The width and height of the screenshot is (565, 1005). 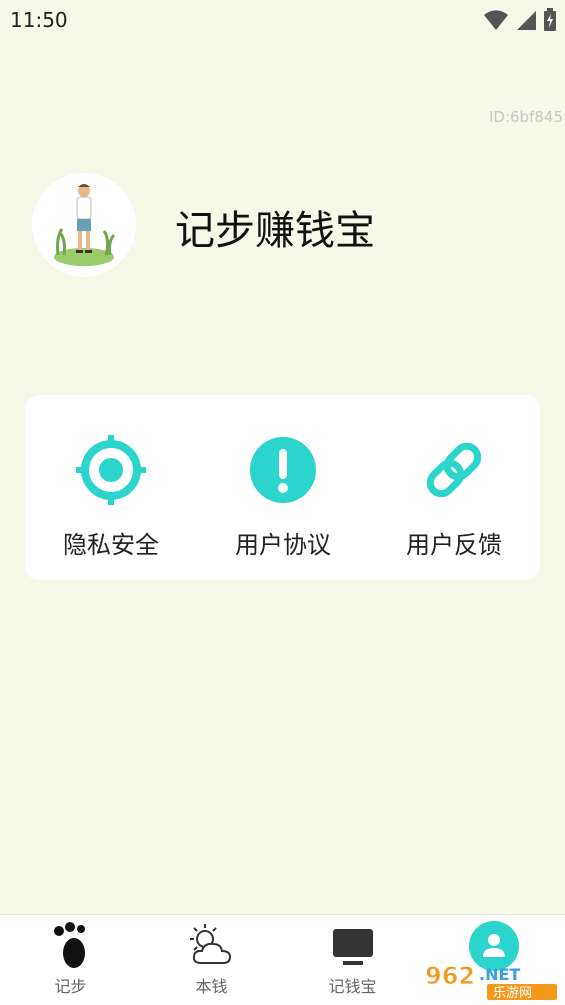 I want to click on tab-steps-label: 记步, so click(x=70, y=986).